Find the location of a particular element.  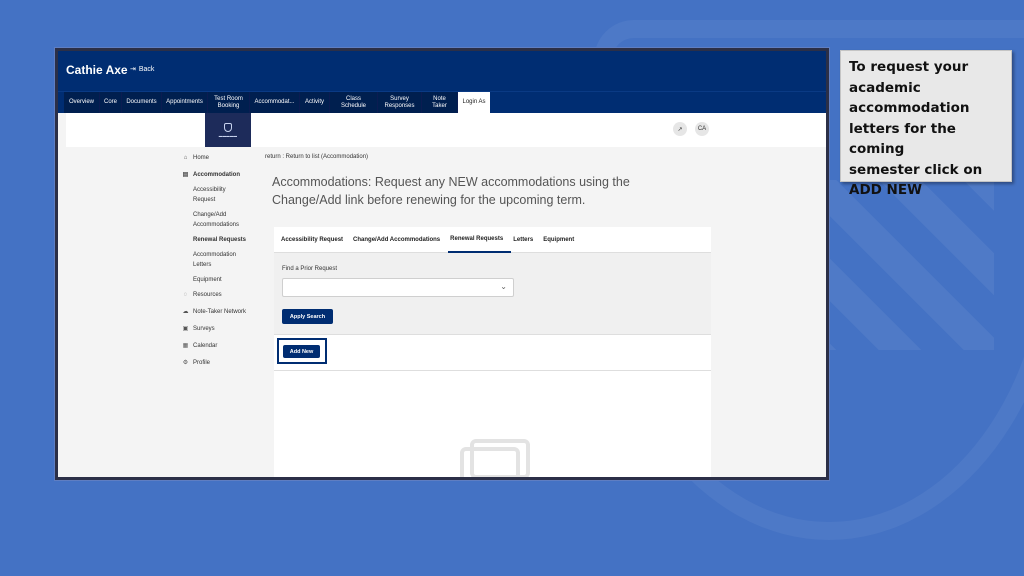

sidebar-item-home: ⌂ Home is located at coordinates (222, 158).